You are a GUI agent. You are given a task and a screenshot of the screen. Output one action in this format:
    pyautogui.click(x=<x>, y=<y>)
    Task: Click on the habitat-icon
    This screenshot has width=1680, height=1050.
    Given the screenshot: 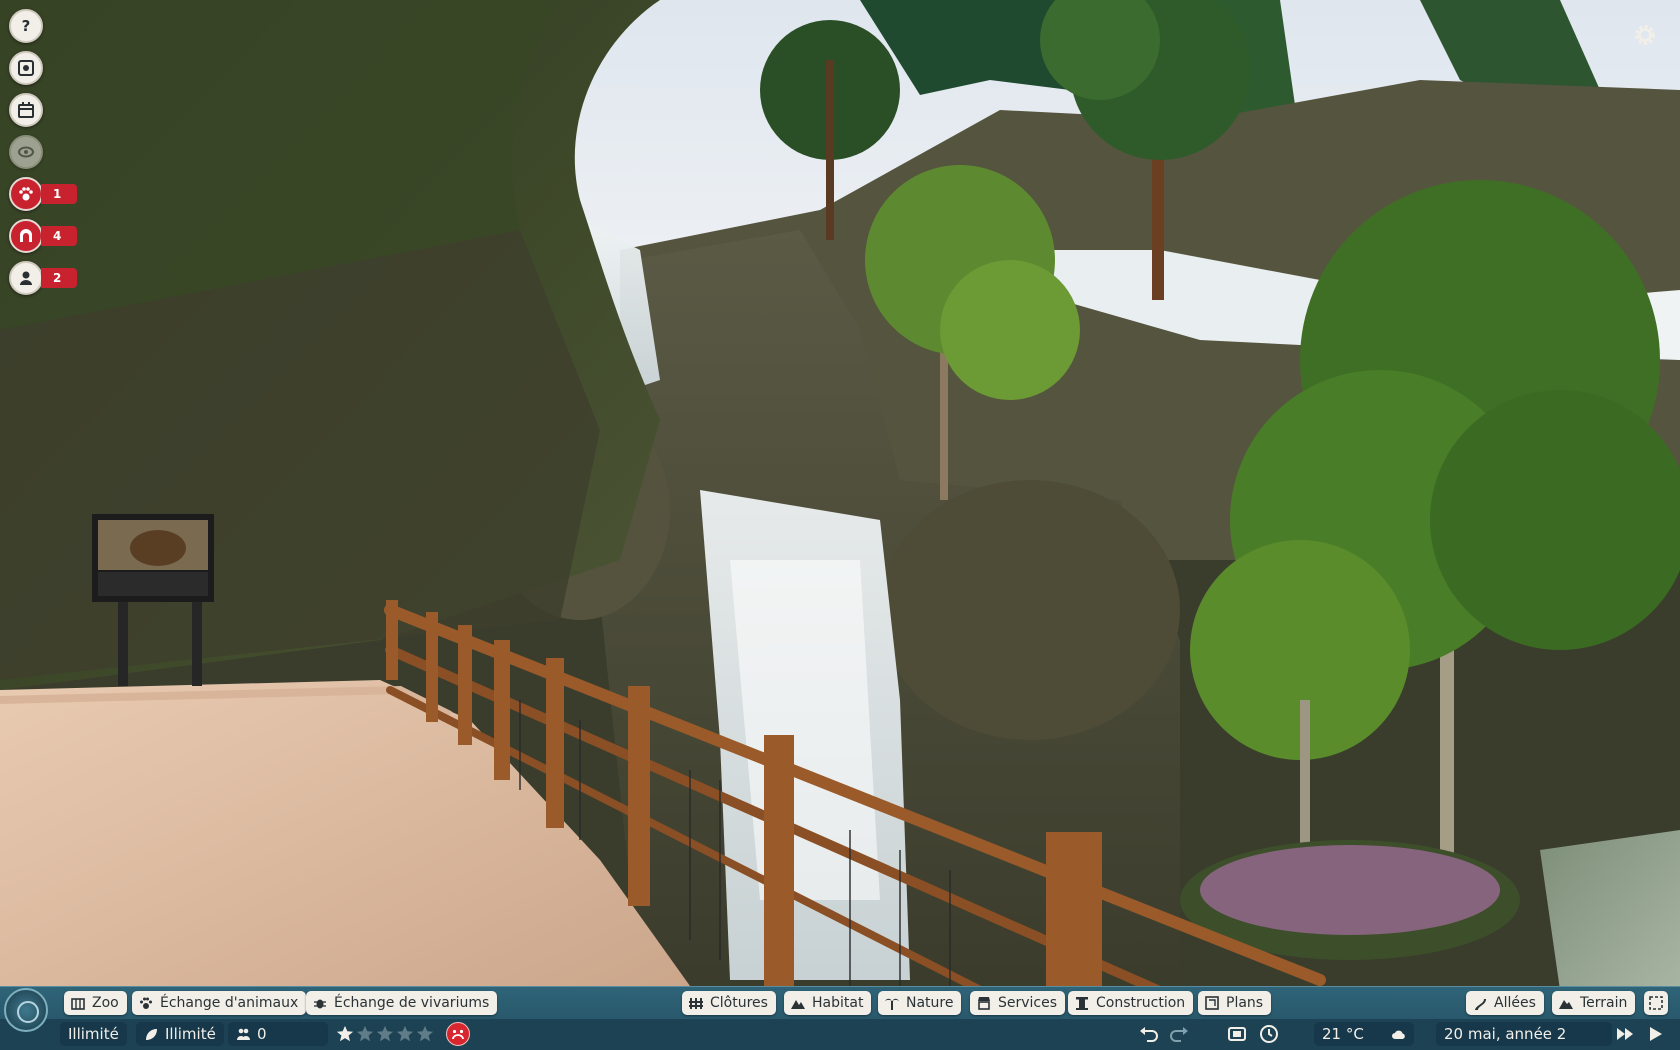 What is the action you would take?
    pyautogui.click(x=798, y=1003)
    